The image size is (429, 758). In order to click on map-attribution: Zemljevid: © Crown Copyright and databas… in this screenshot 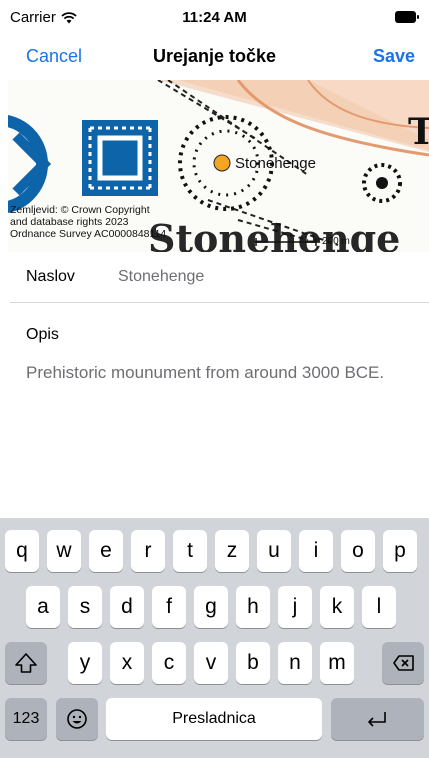, I will do `click(88, 222)`.